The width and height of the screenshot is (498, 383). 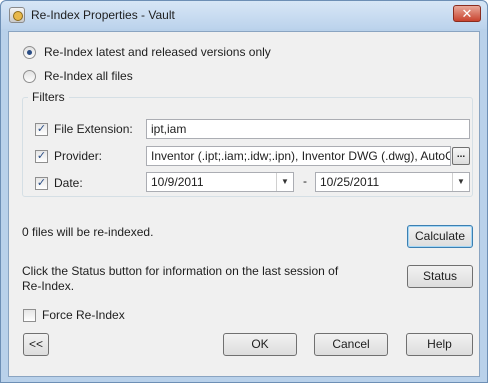 I want to click on date-label: Date:, so click(x=68, y=183).